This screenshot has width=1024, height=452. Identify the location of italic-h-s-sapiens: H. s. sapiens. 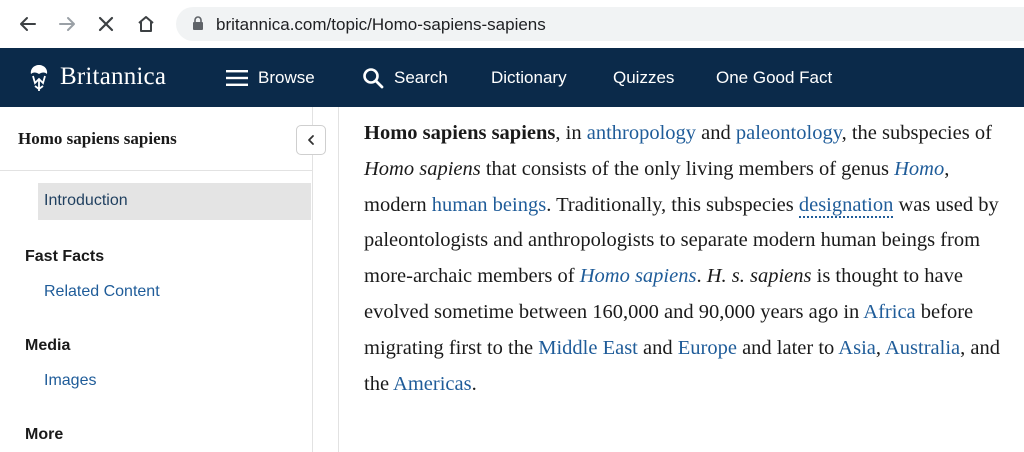
(759, 276).